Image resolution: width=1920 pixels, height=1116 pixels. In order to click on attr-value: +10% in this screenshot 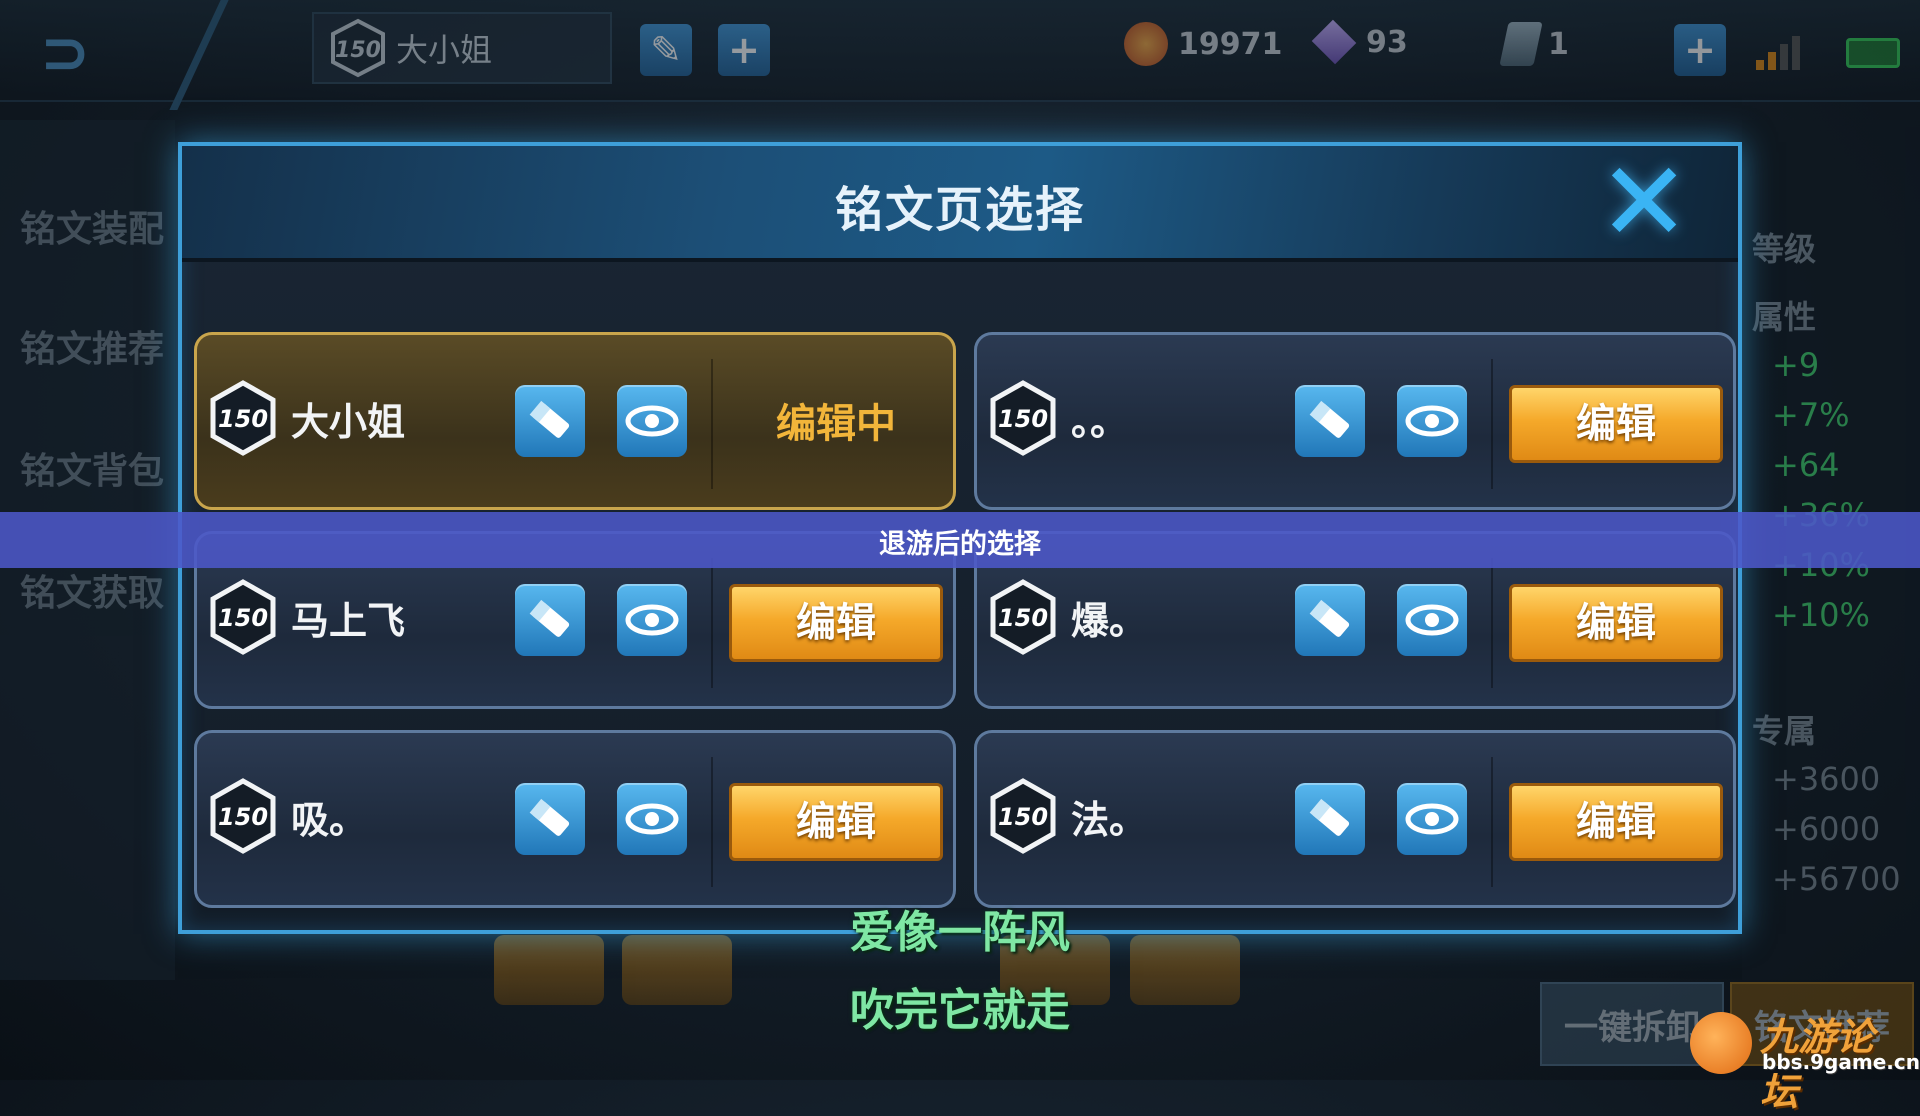, I will do `click(1821, 615)`.